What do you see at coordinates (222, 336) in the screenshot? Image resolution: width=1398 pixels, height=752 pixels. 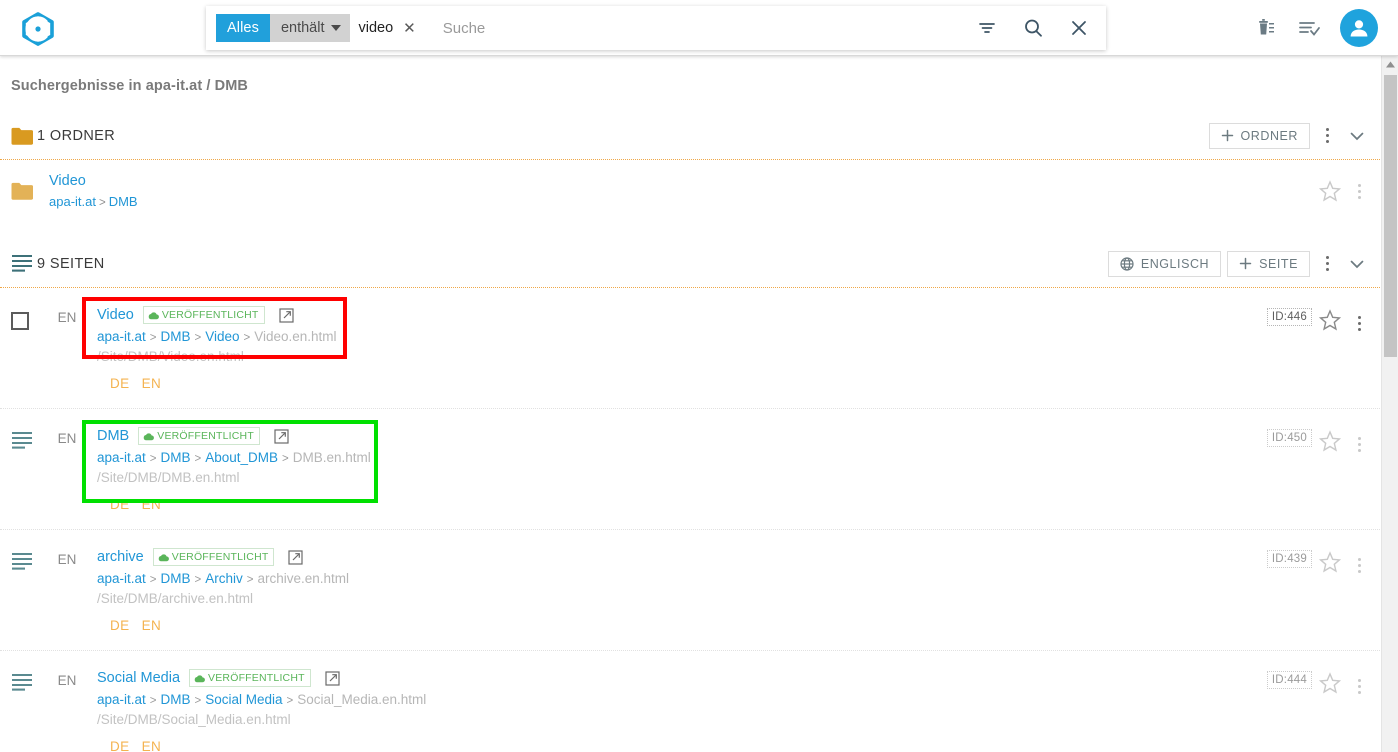 I see `breadcrumb-link: Video` at bounding box center [222, 336].